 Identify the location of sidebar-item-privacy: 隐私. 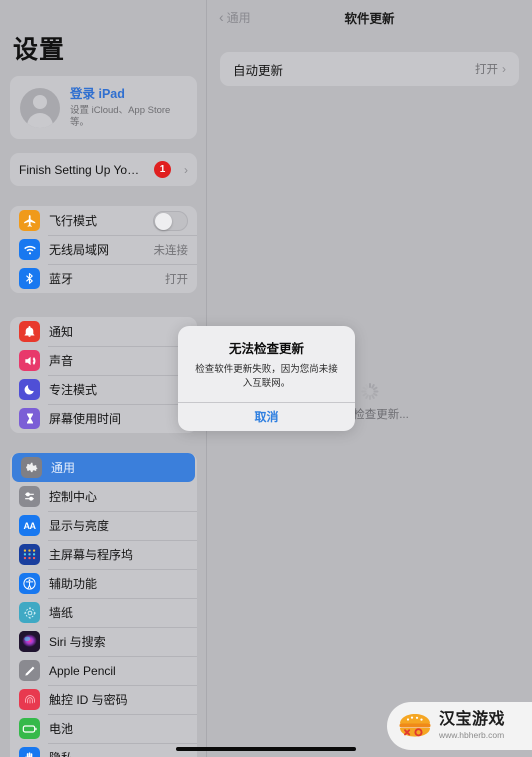
(103, 750).